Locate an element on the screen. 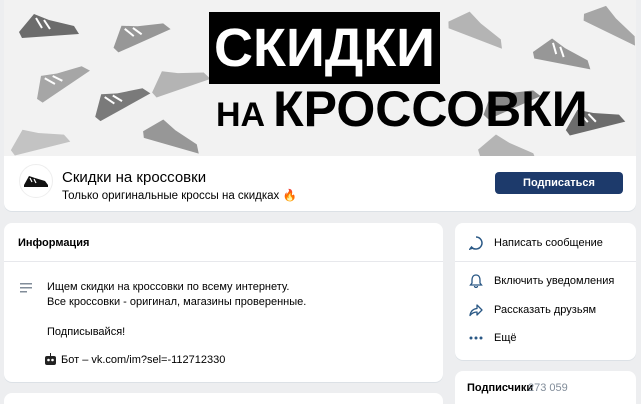  sneaker-icon is located at coordinates (36, 181).